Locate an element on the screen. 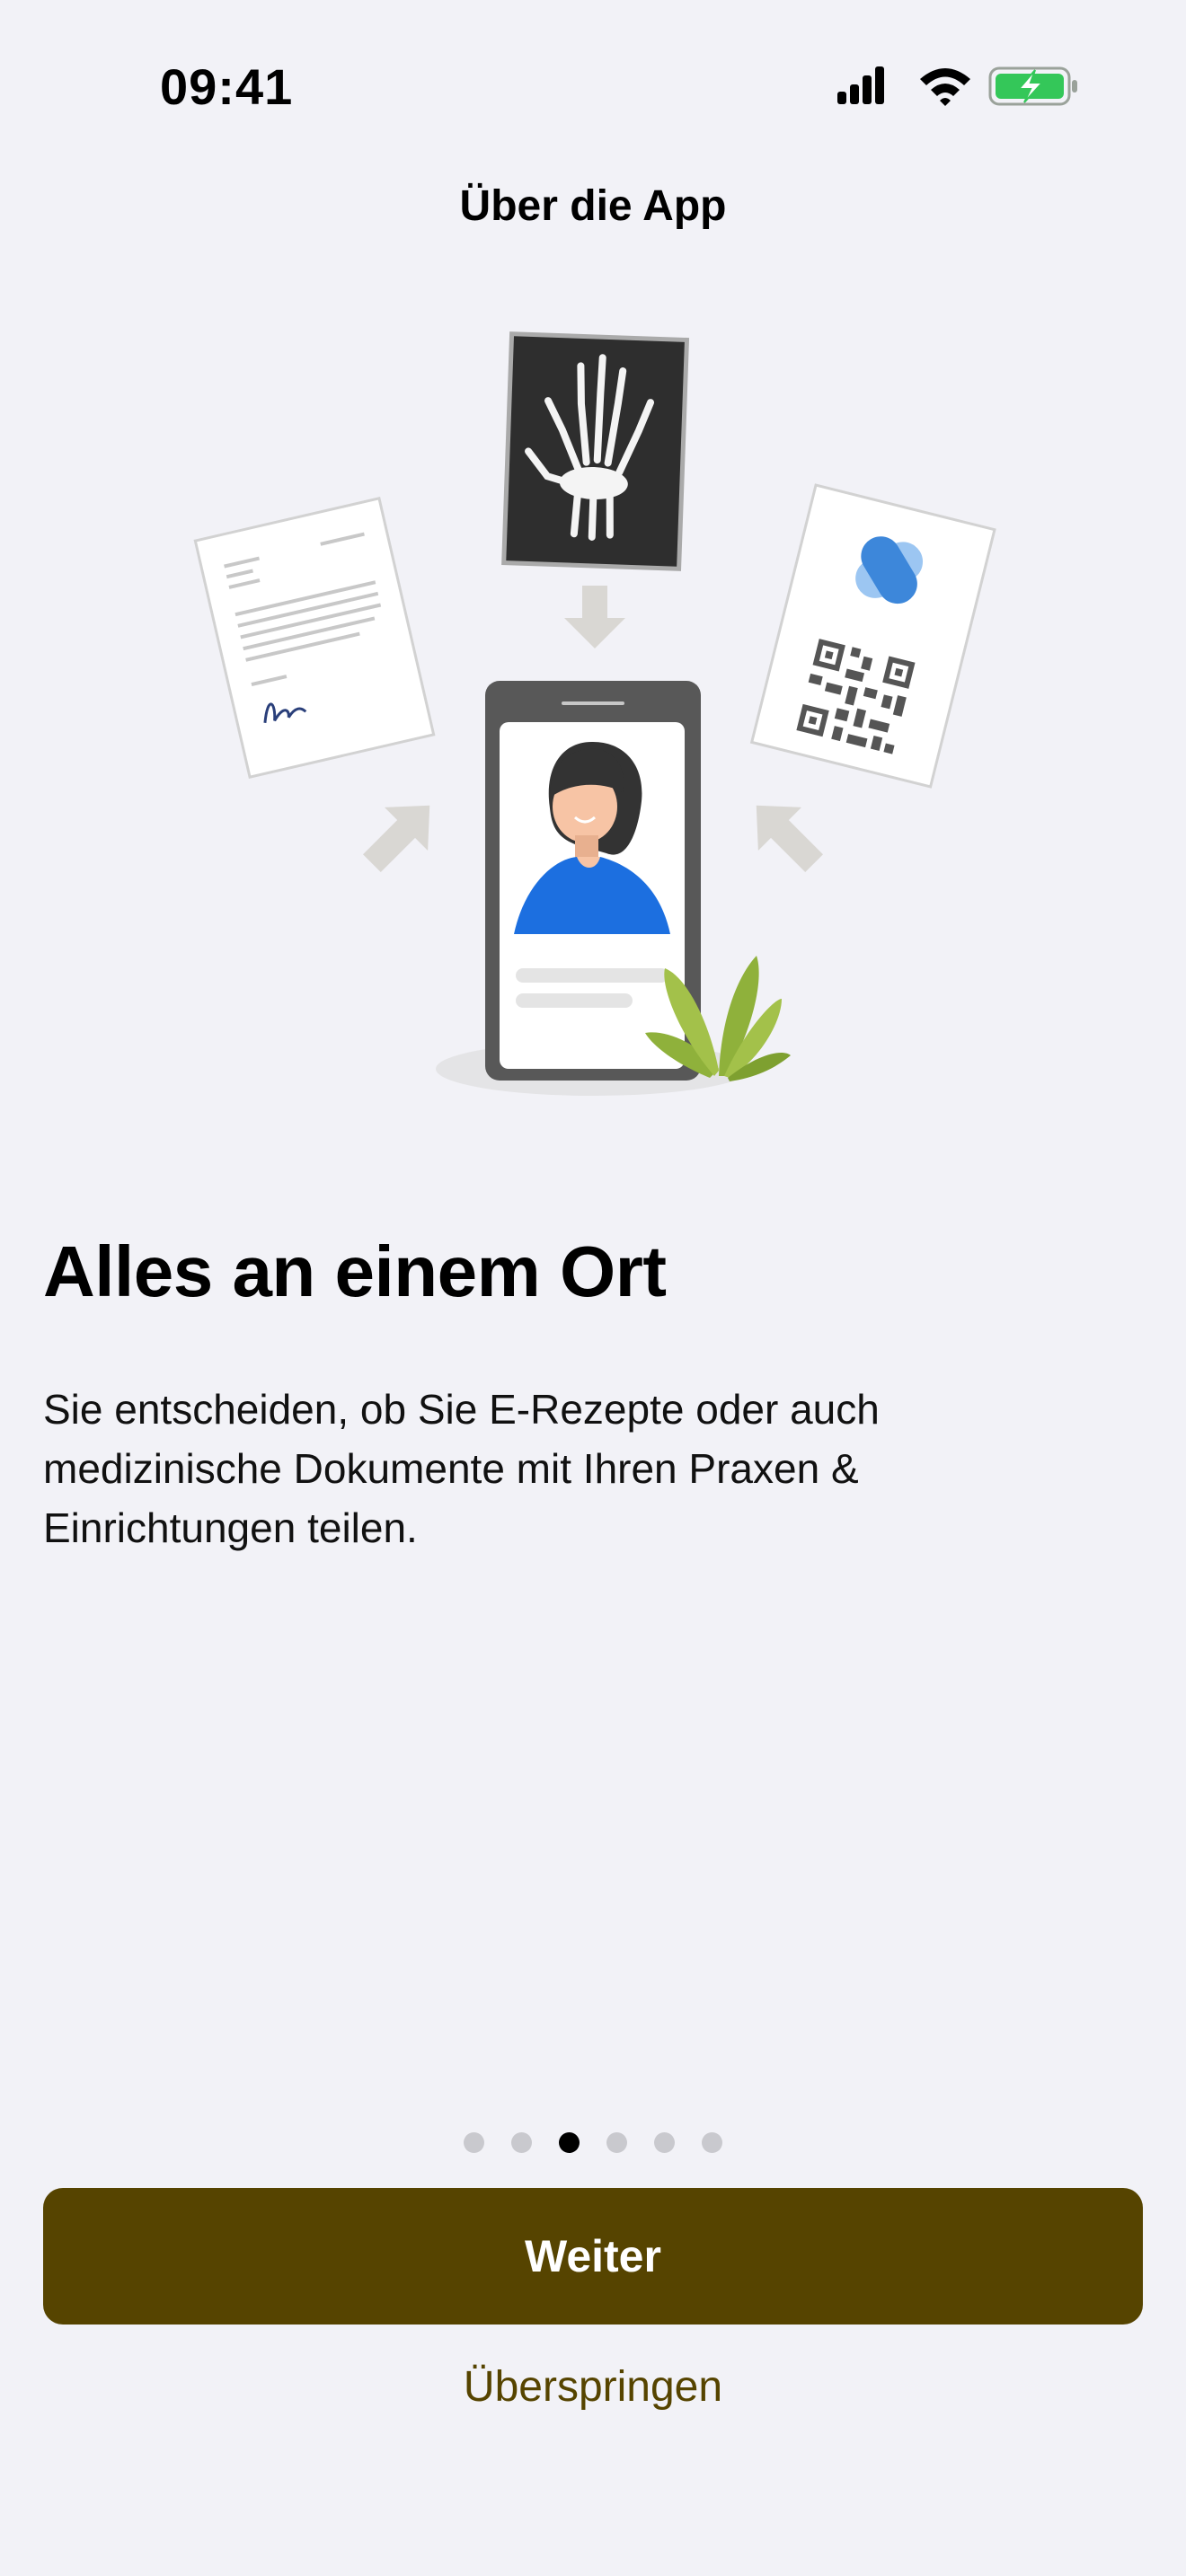 The image size is (1186, 2576). skip-button: Überspringen is located at coordinates (593, 2387).